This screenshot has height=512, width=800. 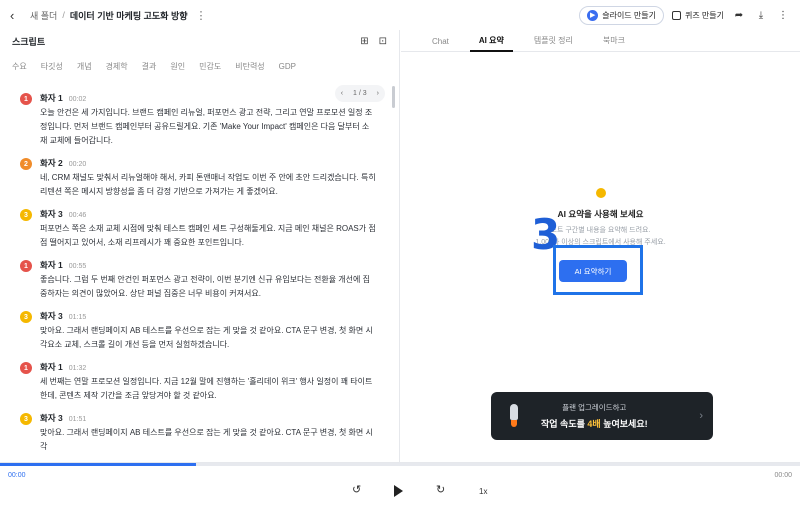 What do you see at coordinates (739, 15) in the screenshot?
I see `share-icon: ➦` at bounding box center [739, 15].